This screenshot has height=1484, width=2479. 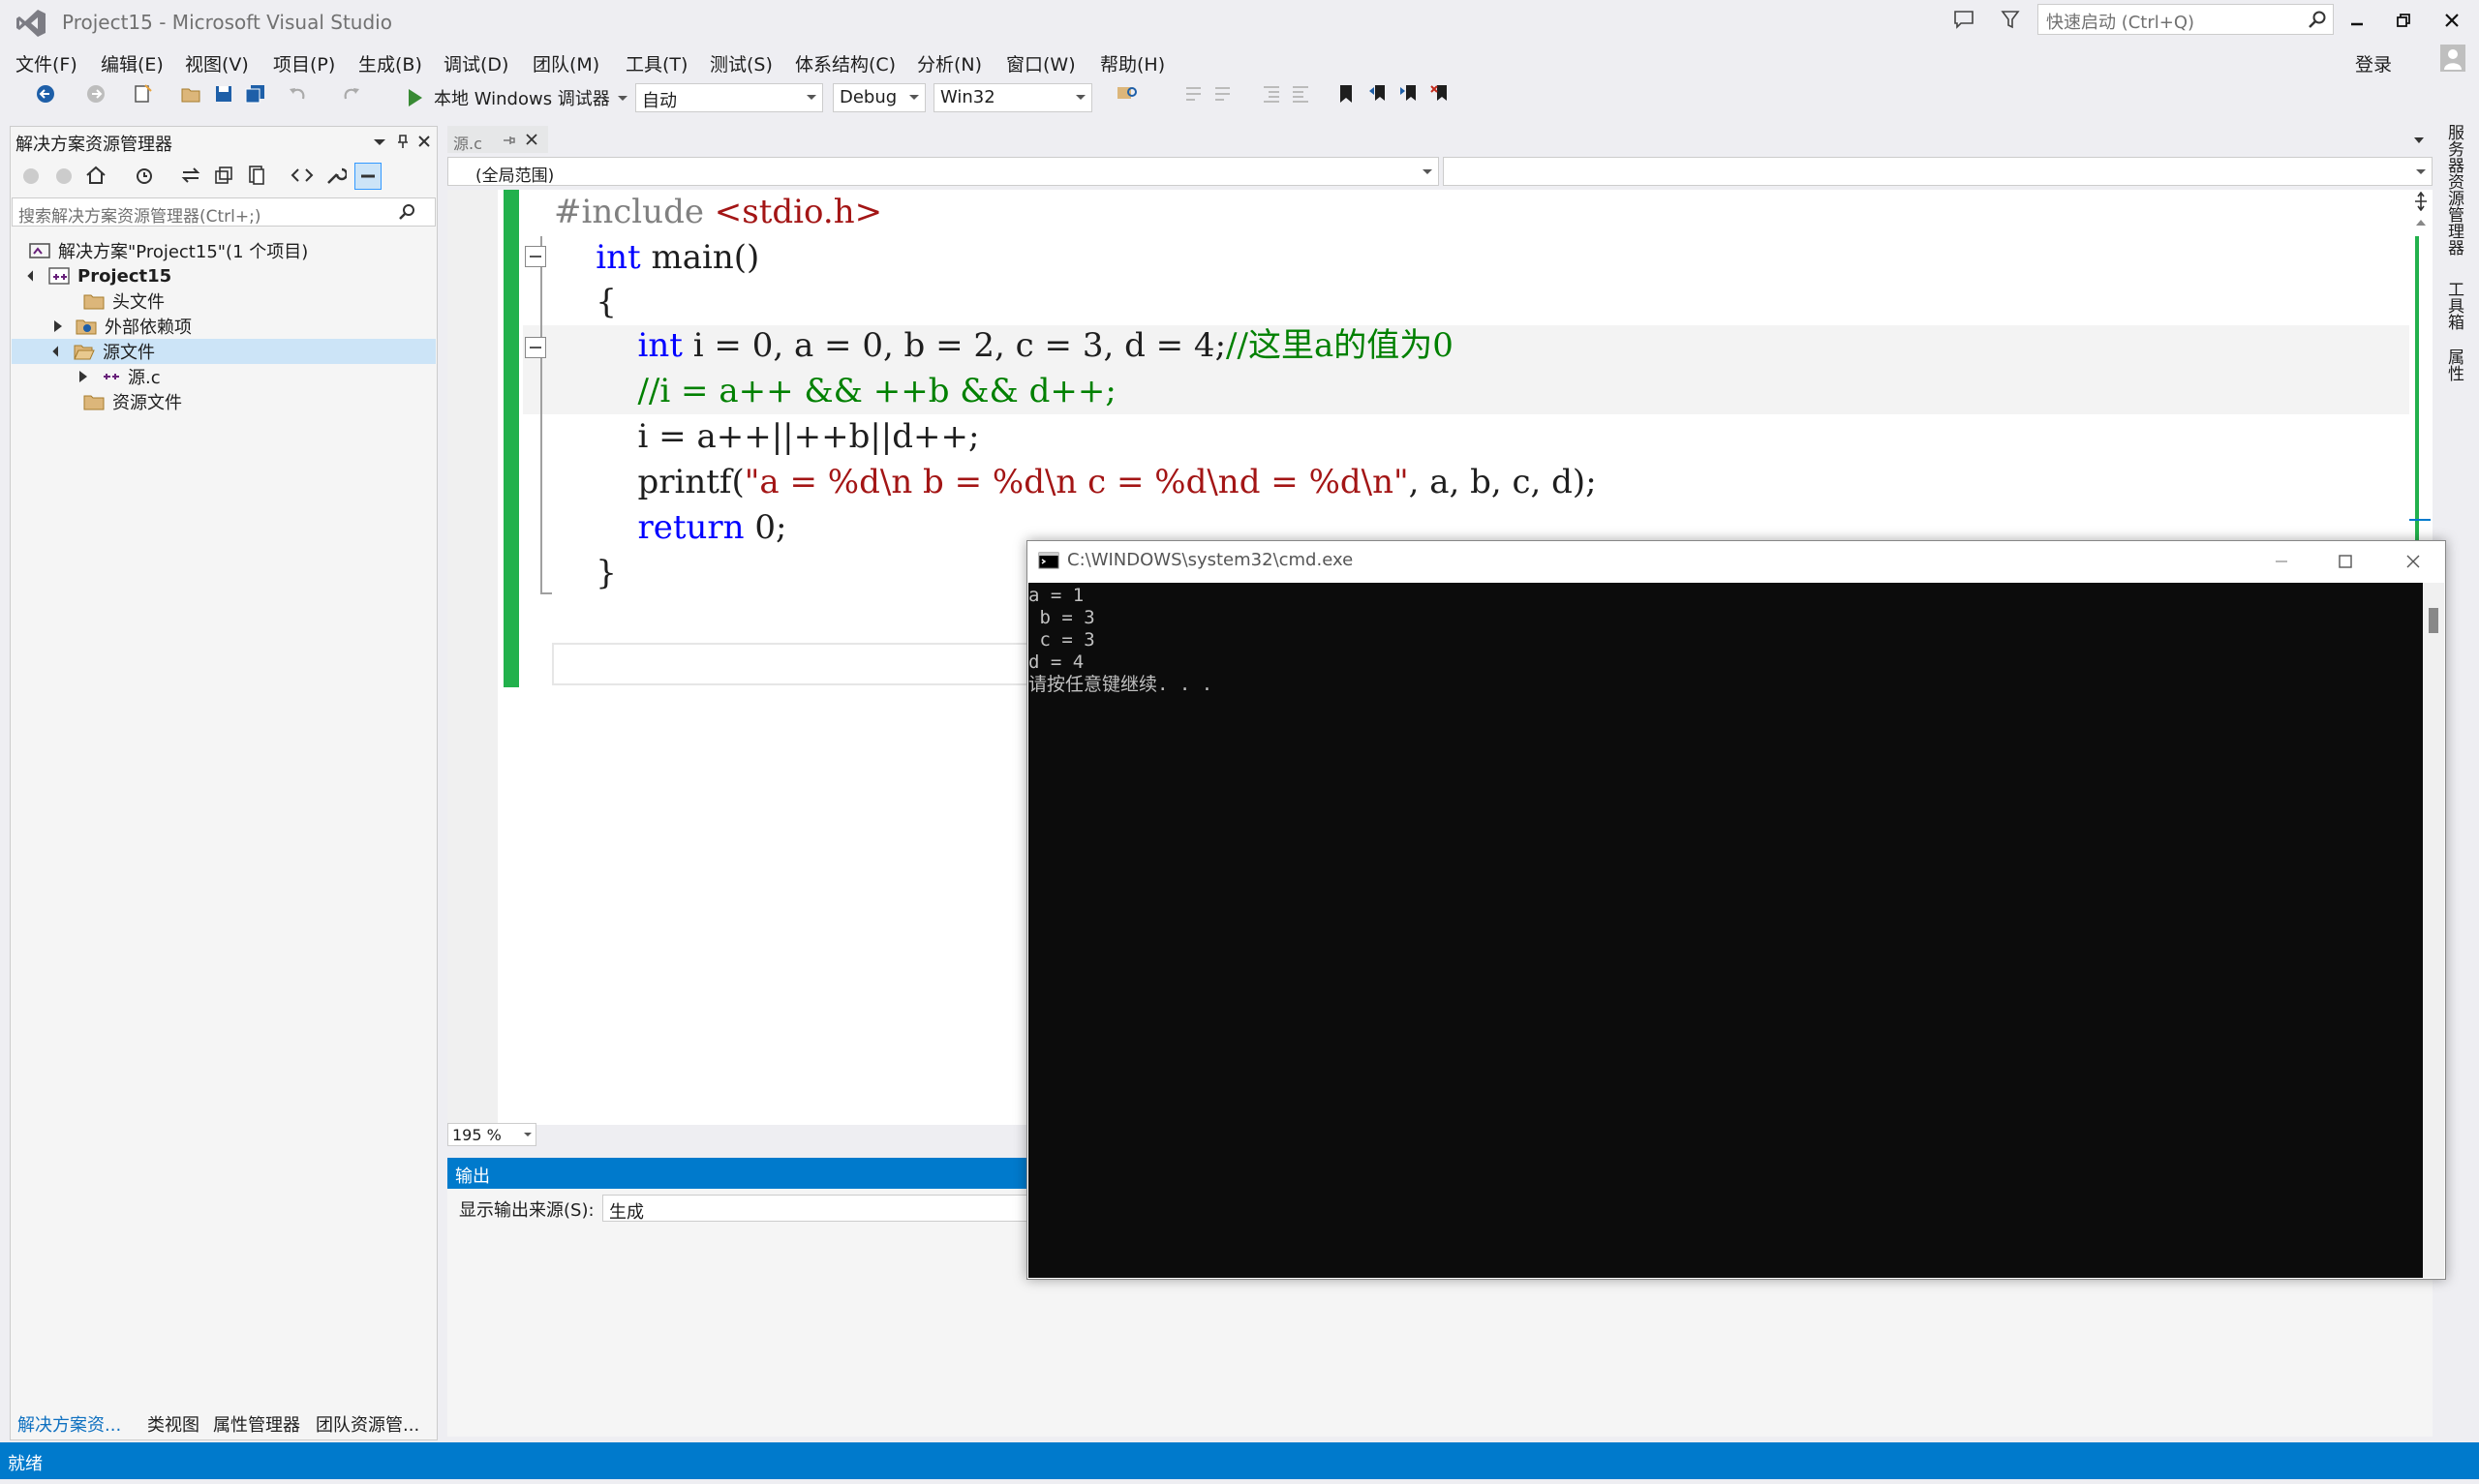 What do you see at coordinates (1012, 97) in the screenshot?
I see `platform-select: Win32` at bounding box center [1012, 97].